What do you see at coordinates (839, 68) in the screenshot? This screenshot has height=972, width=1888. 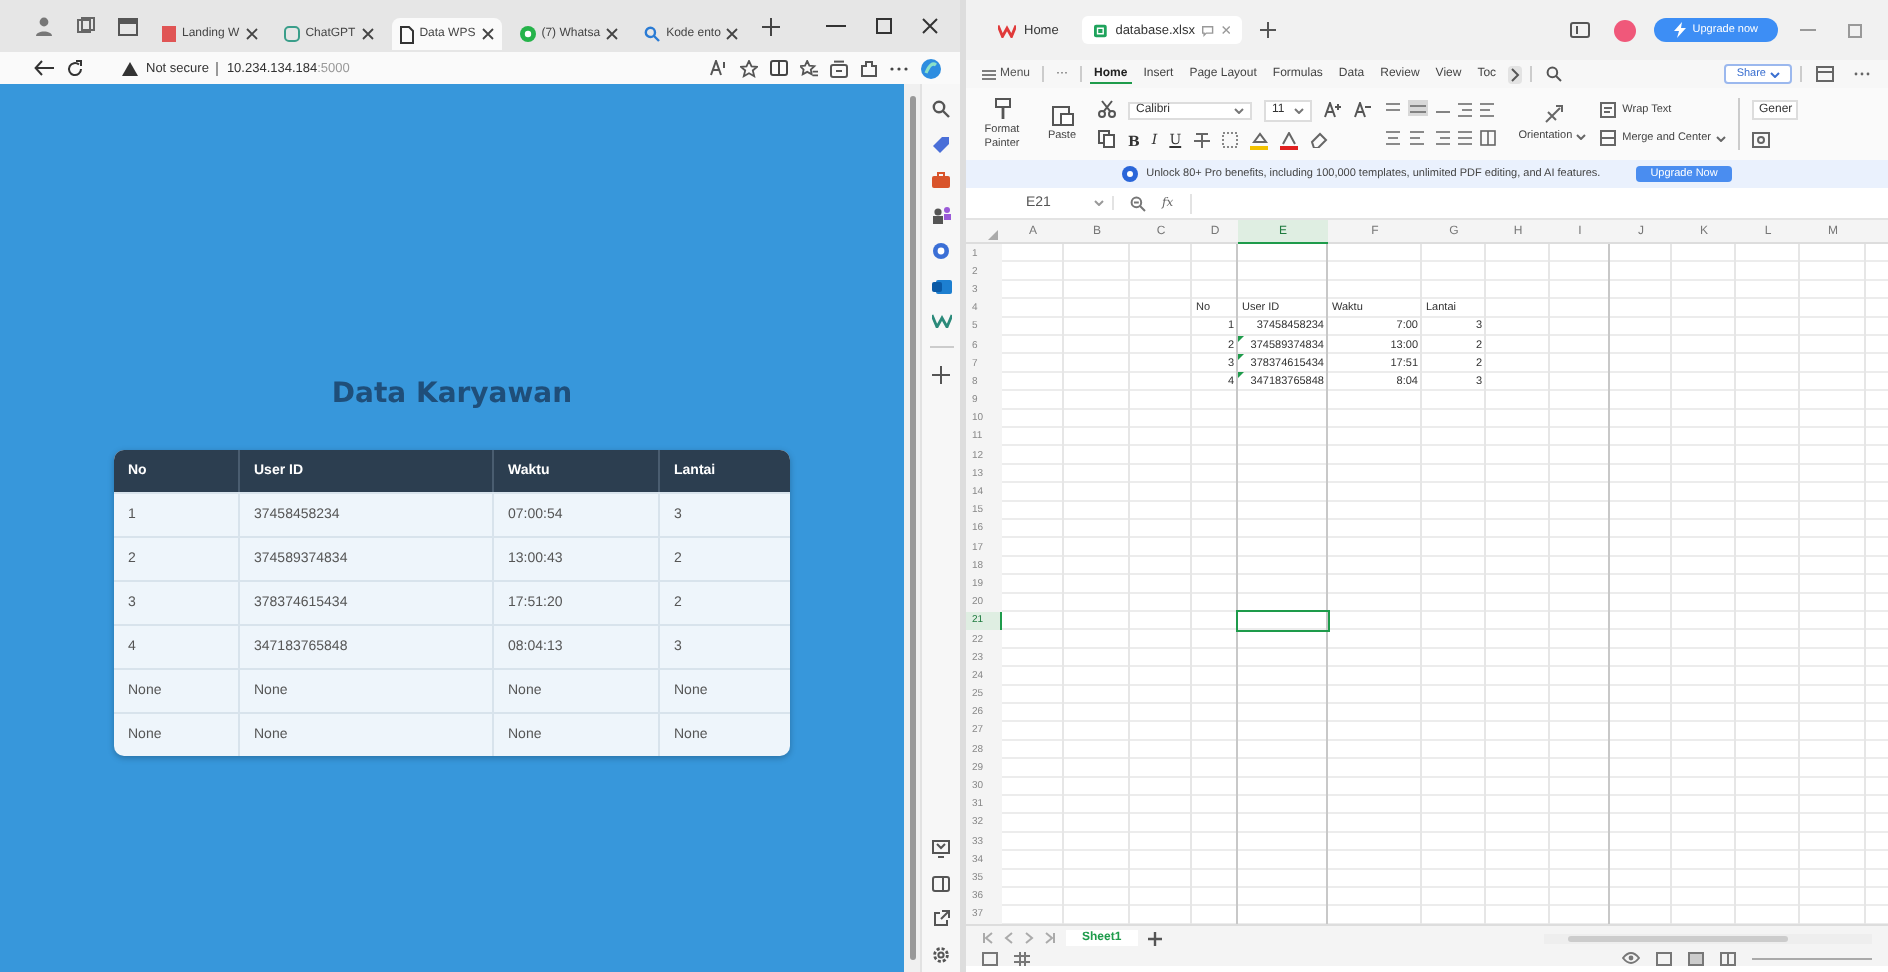 I see `collections-icon` at bounding box center [839, 68].